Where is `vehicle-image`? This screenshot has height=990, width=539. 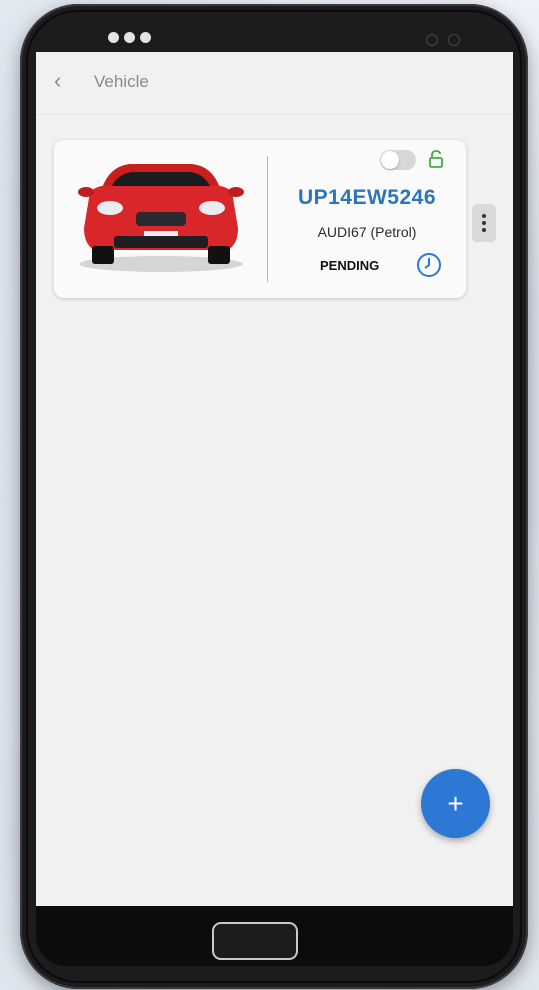
vehicle-image is located at coordinates (161, 219).